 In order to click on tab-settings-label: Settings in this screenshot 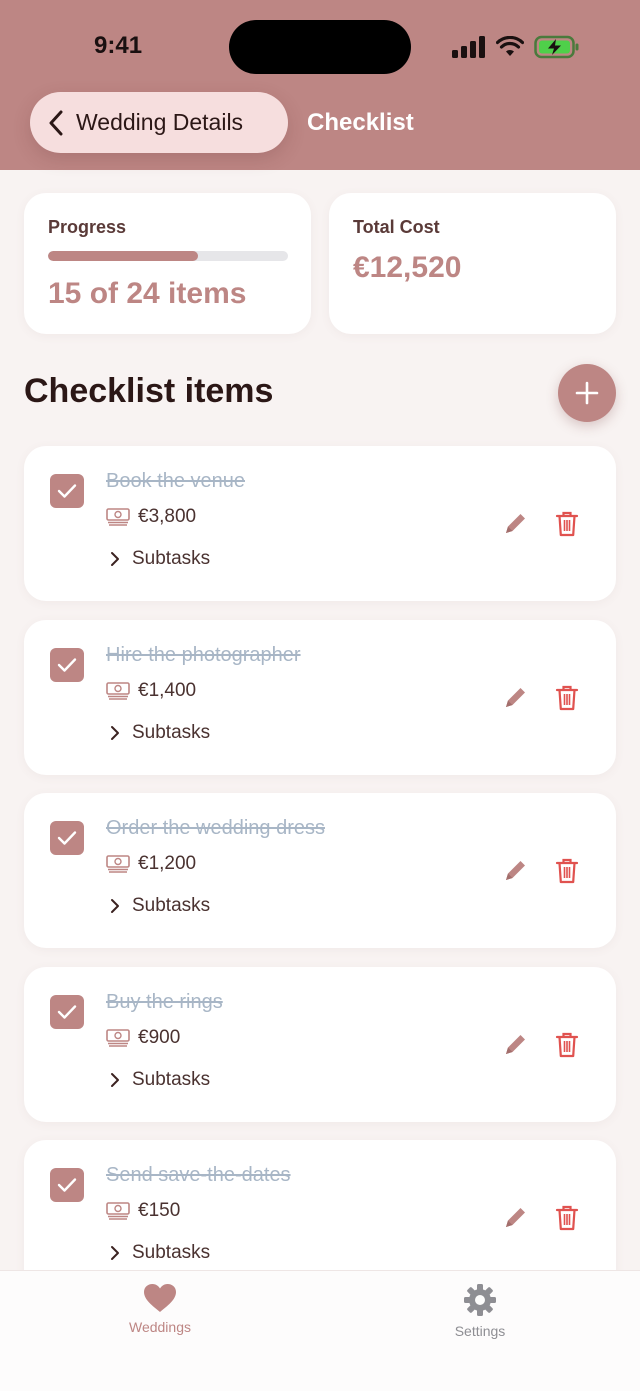, I will do `click(480, 1331)`.